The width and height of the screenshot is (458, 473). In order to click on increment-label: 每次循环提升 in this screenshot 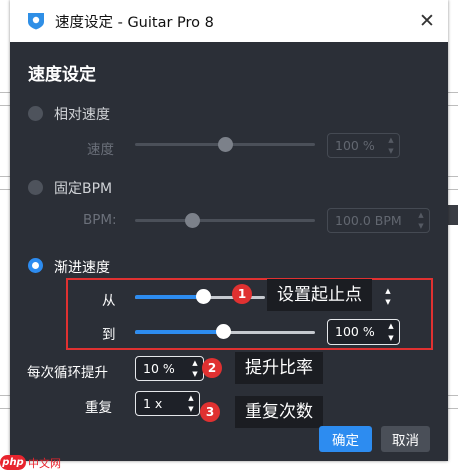, I will do `click(67, 373)`.